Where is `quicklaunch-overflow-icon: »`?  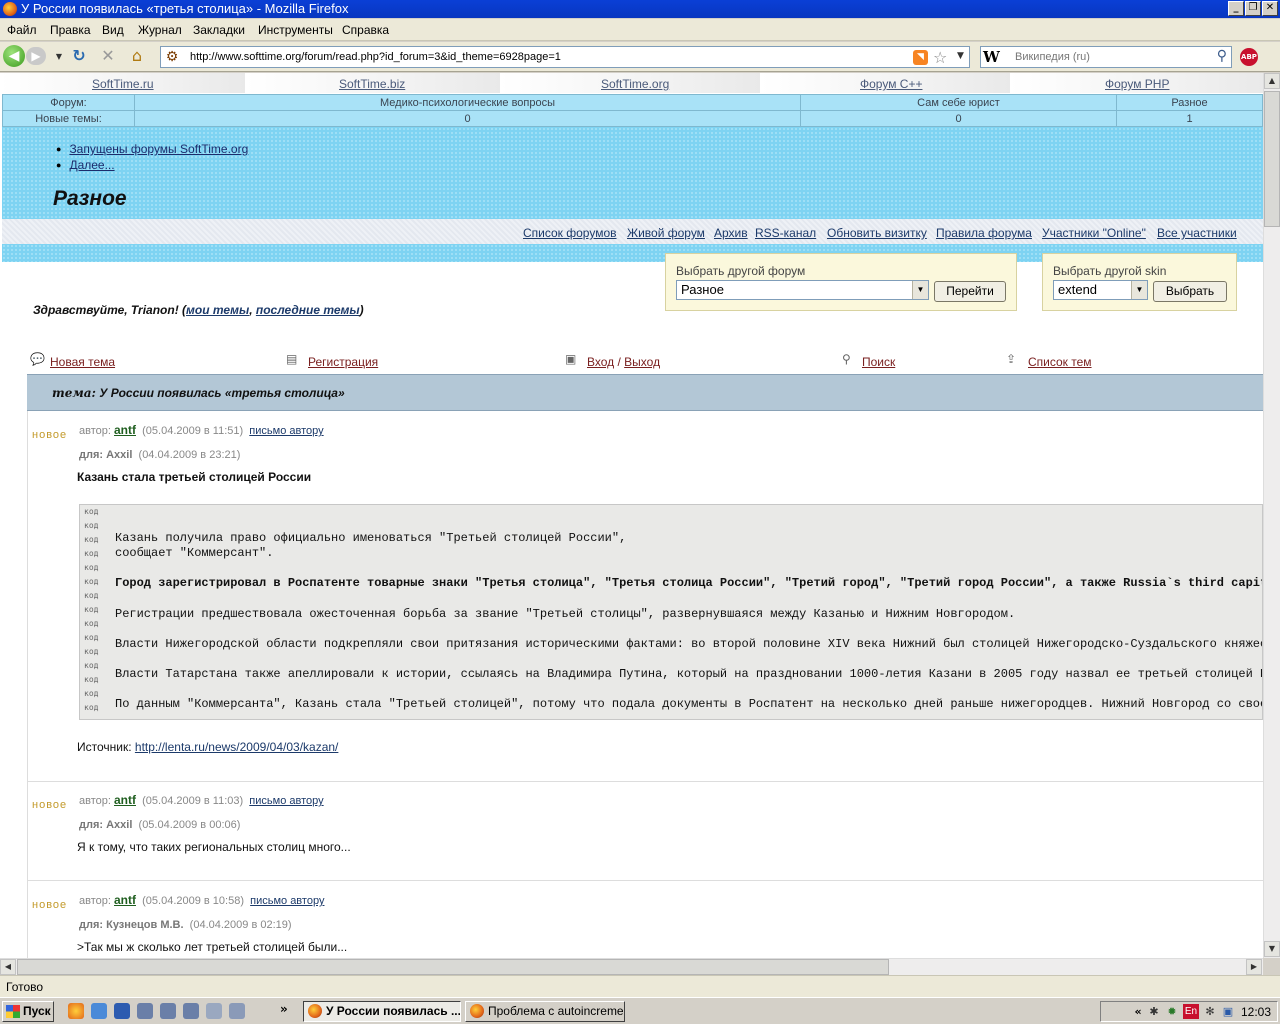
quicklaunch-overflow-icon: » is located at coordinates (284, 1009).